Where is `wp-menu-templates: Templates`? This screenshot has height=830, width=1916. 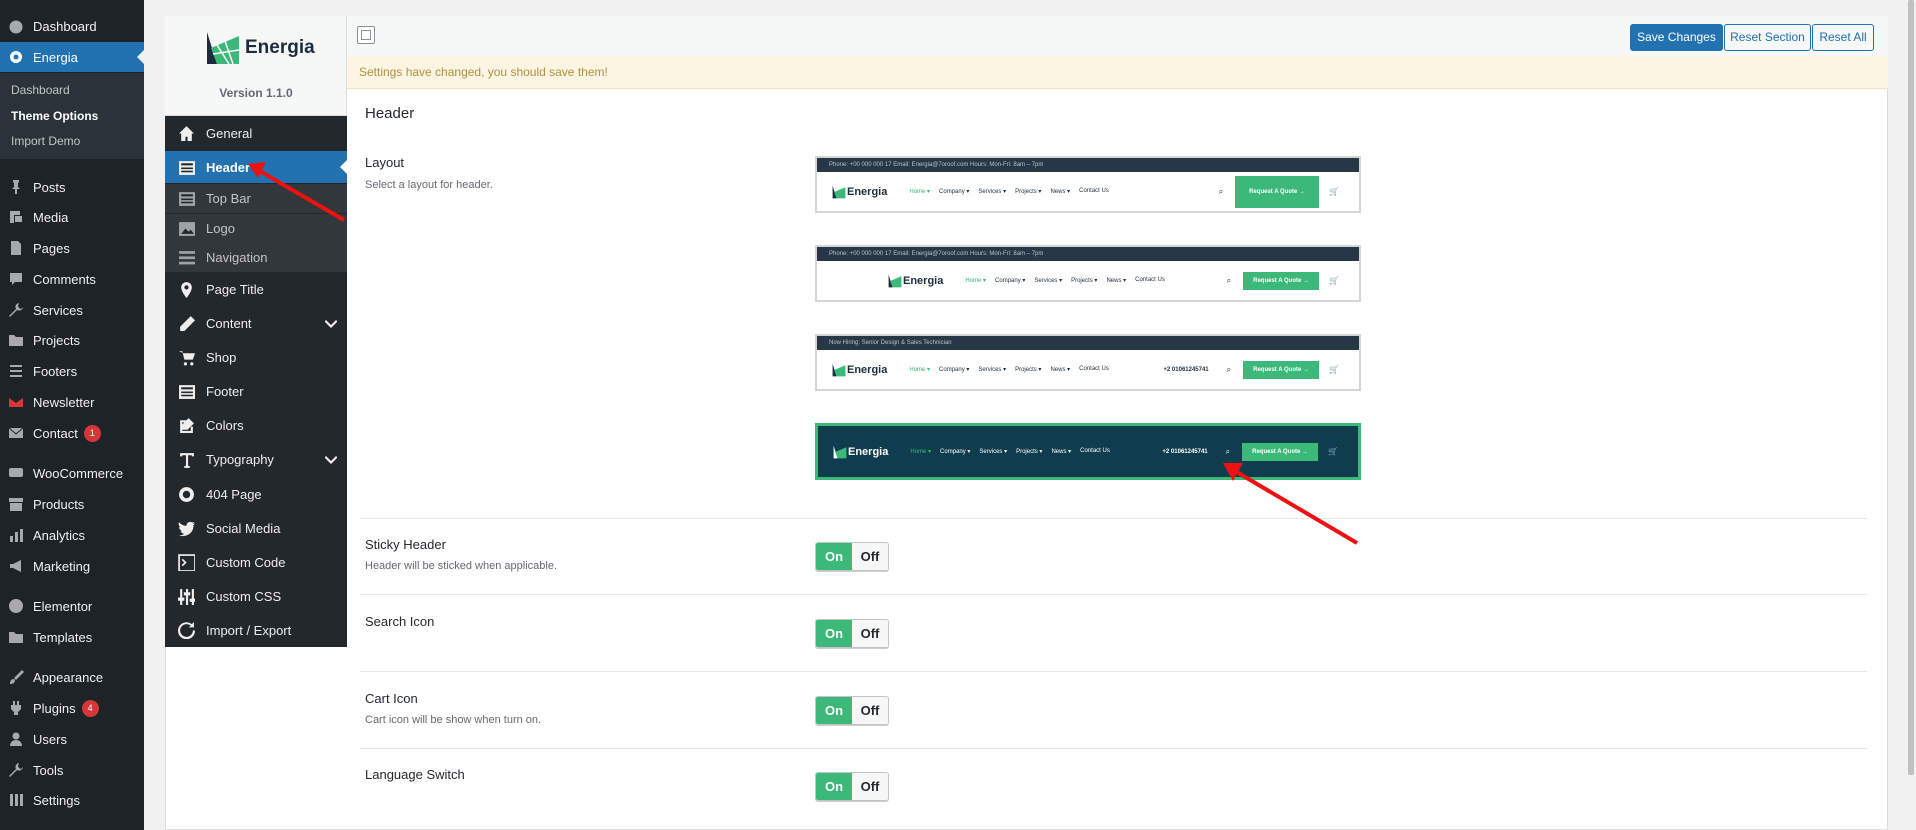 wp-menu-templates: Templates is located at coordinates (72, 637).